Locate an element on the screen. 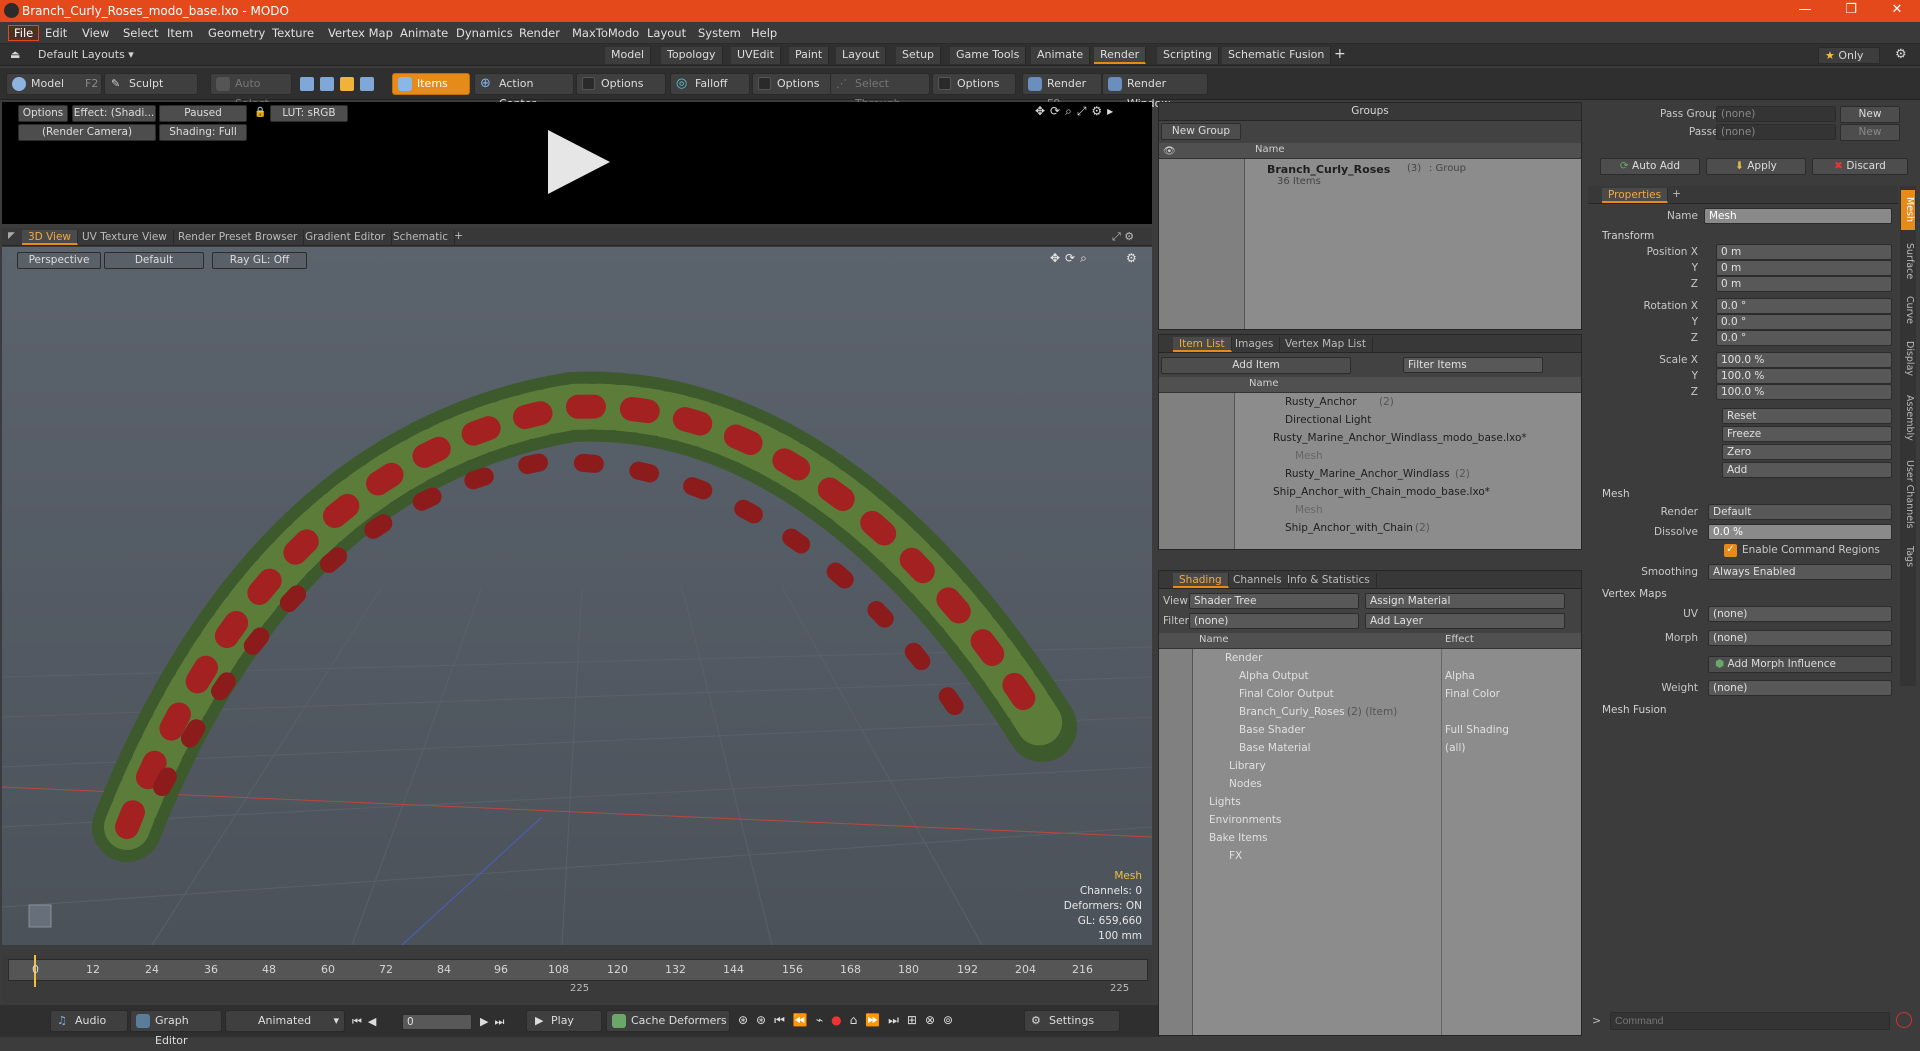  vertex-maps-section: Vertex Maps is located at coordinates (1634, 594).